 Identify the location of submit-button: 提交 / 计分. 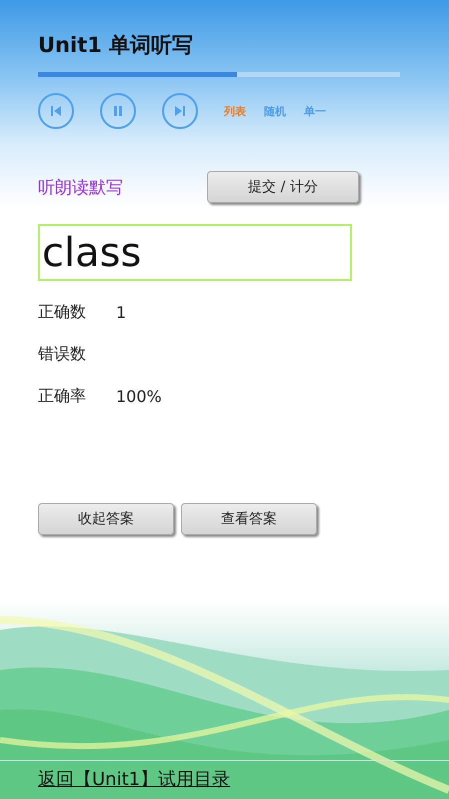
(283, 187).